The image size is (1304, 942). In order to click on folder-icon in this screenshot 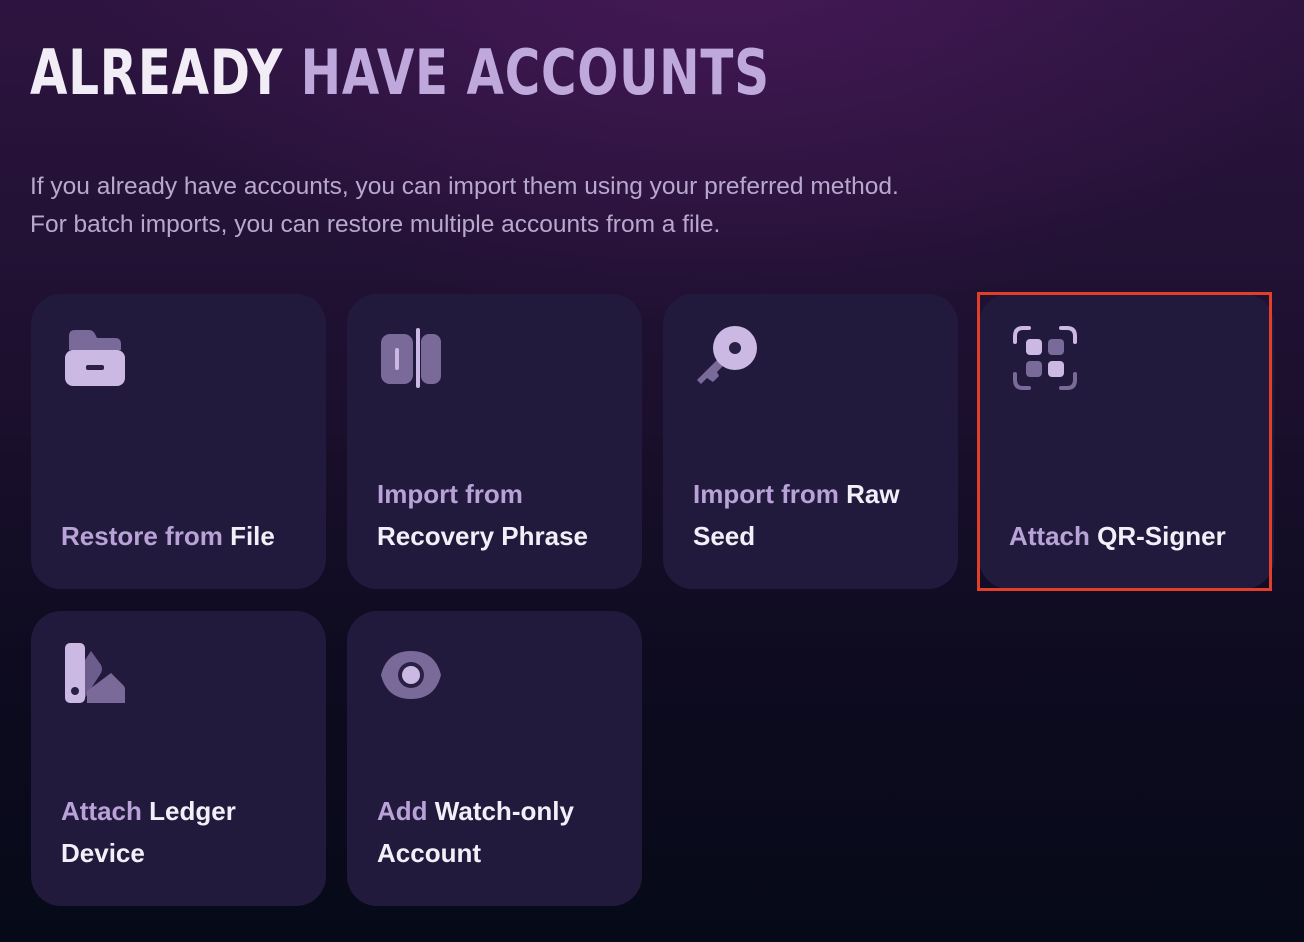, I will do `click(95, 358)`.